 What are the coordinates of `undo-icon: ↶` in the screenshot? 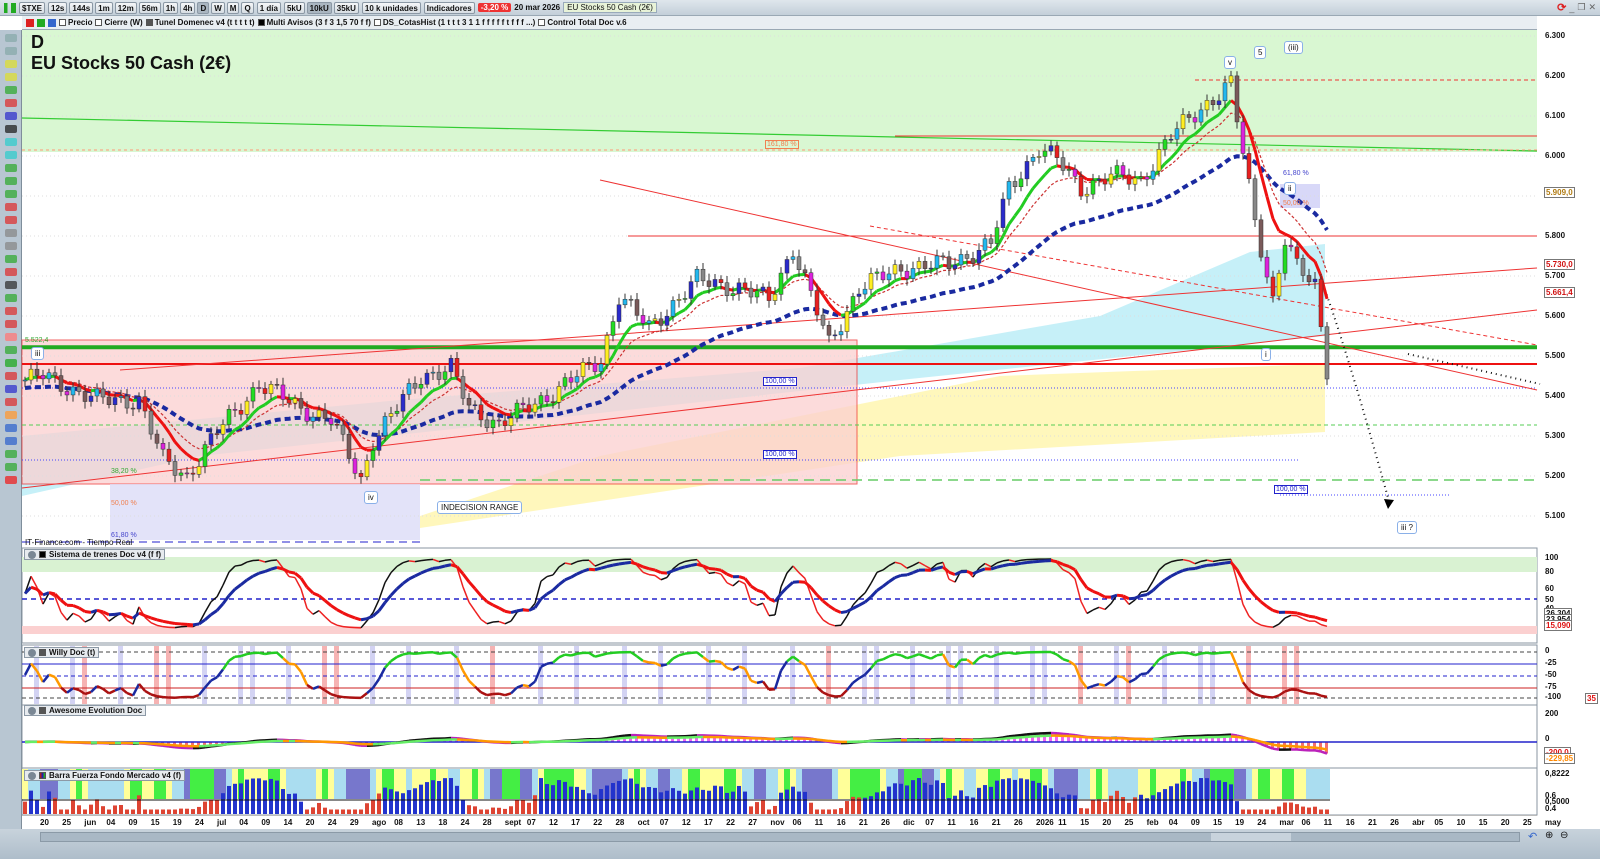 It's located at (1532, 836).